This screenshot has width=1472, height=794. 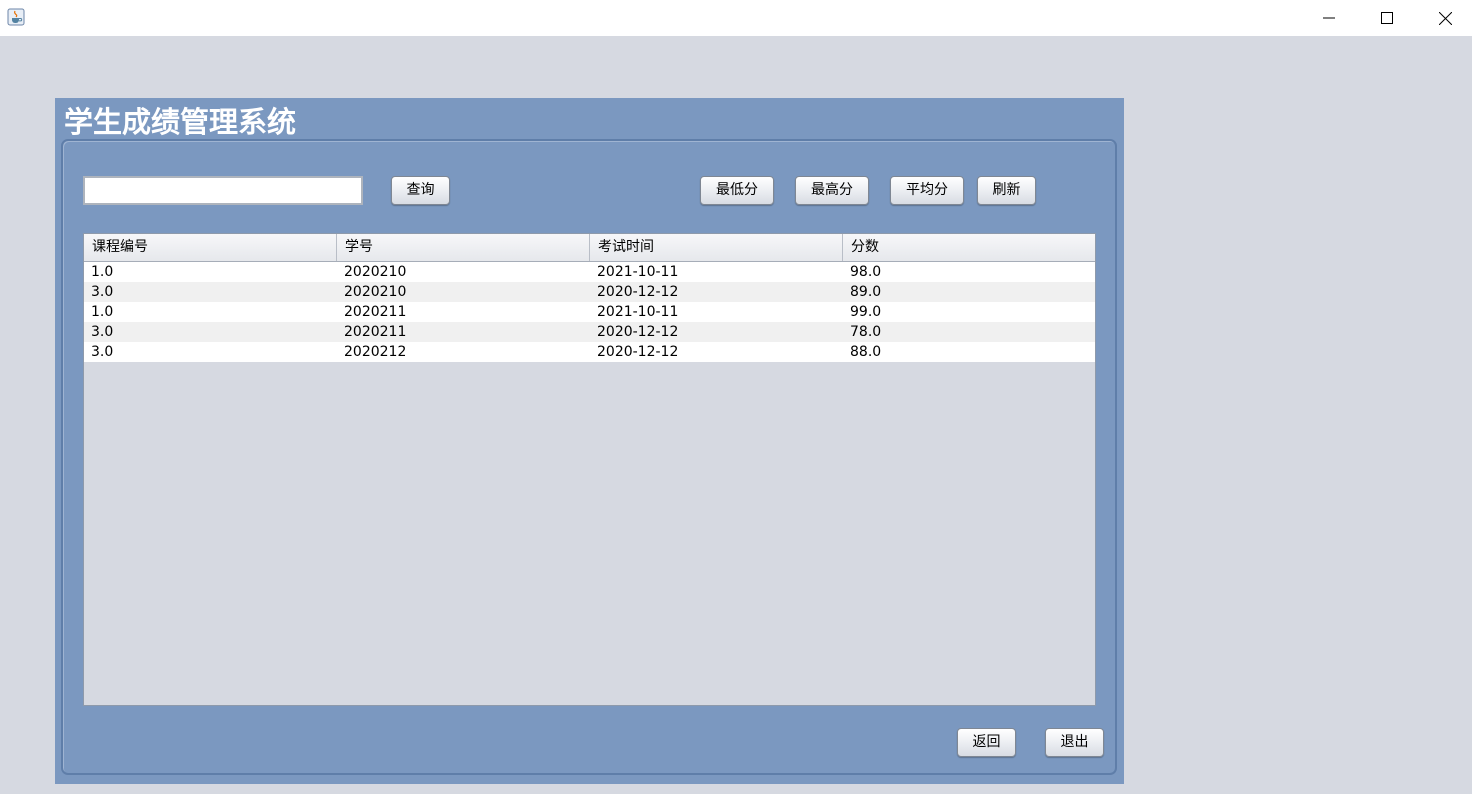 I want to click on table-row: 3.0 2020210 2020-12-12 89.0, so click(x=589, y=292).